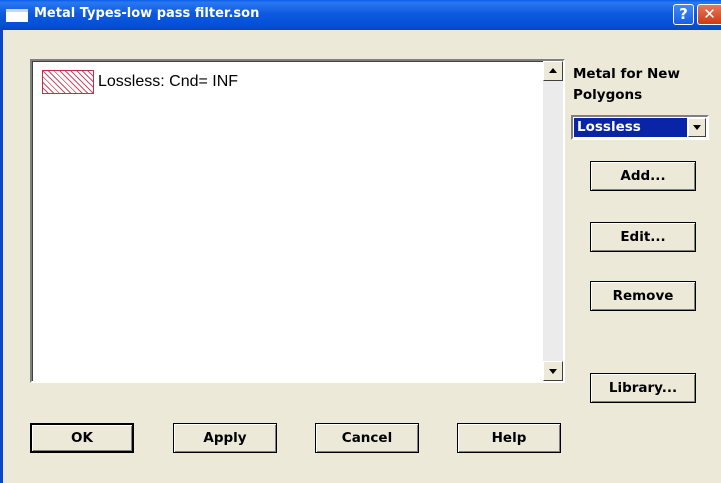  Describe the element at coordinates (1, 256) in the screenshot. I see `window-frame-border` at that location.